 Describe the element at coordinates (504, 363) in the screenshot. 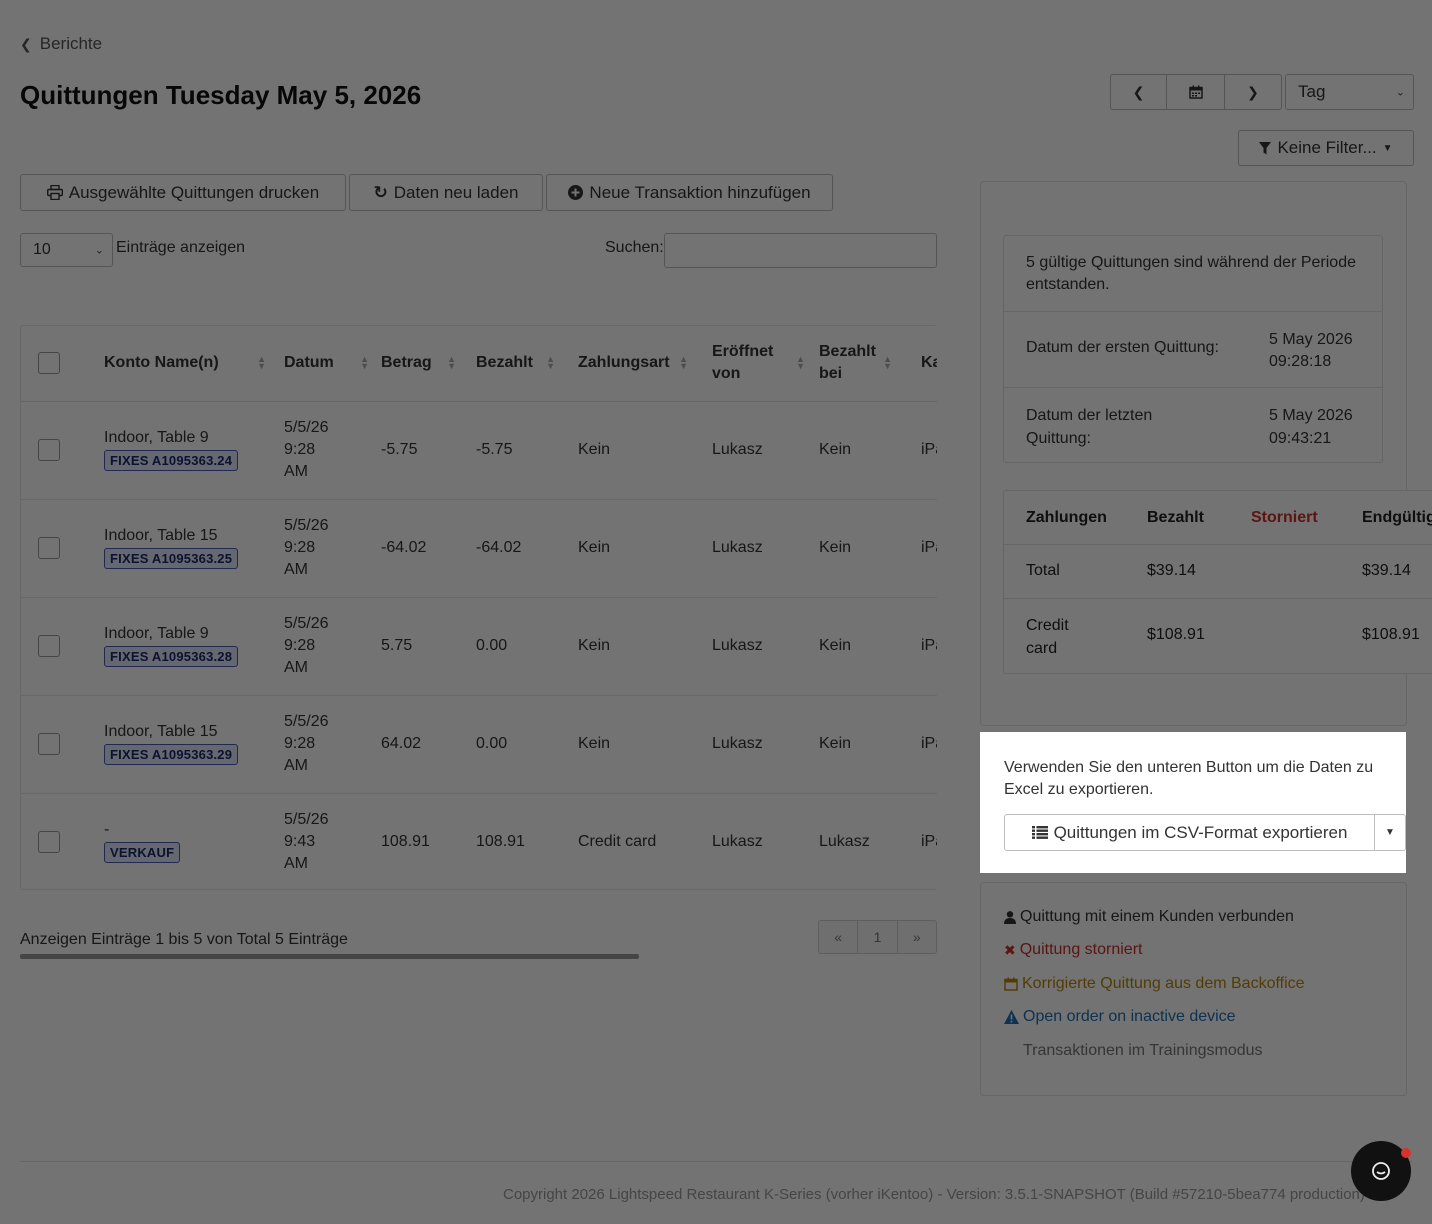

I see `column-header-label: Bezahlt` at that location.